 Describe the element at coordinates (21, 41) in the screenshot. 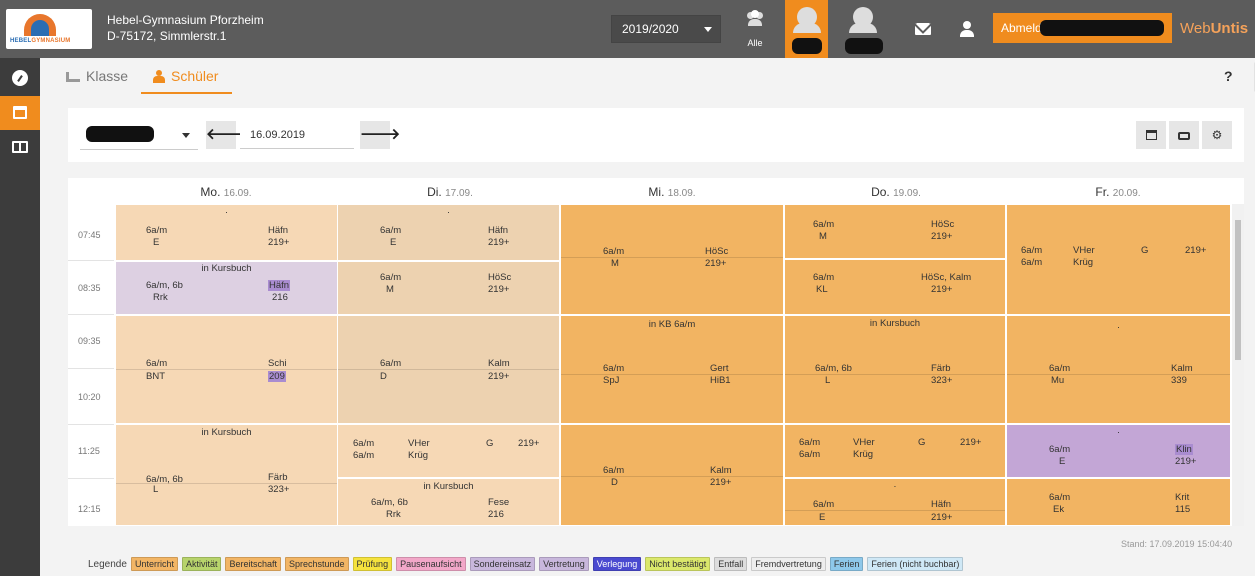

I see `logo-text-a: HEBEL` at that location.